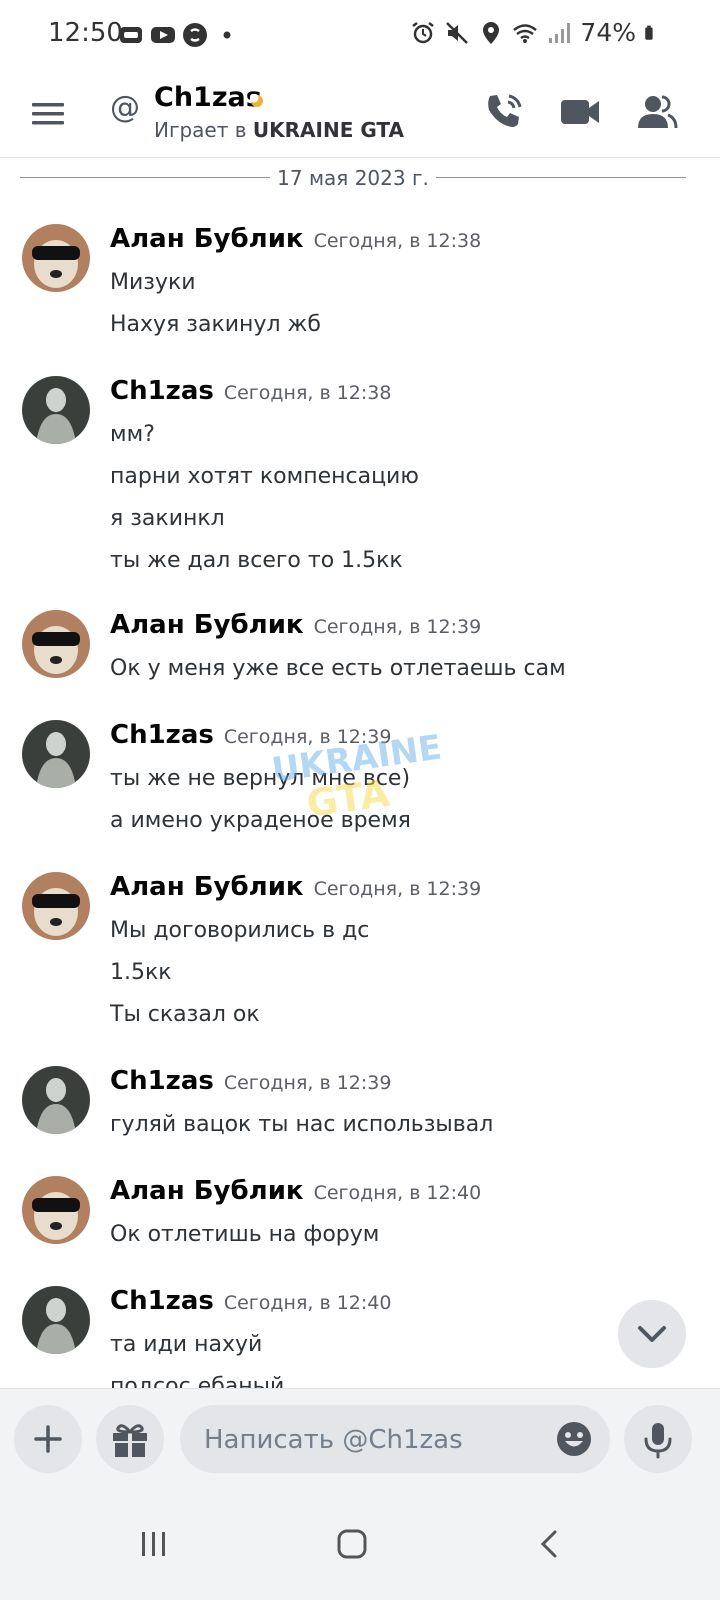 This screenshot has height=1600, width=720. I want to click on microphone-icon, so click(658, 1441).